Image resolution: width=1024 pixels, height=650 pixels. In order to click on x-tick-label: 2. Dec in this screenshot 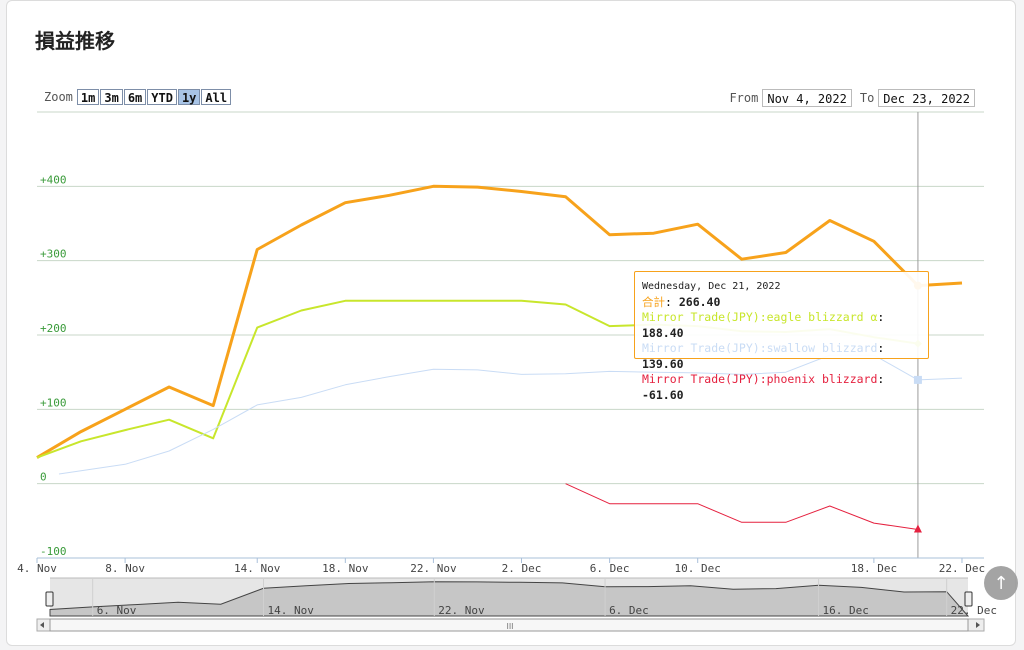, I will do `click(522, 568)`.